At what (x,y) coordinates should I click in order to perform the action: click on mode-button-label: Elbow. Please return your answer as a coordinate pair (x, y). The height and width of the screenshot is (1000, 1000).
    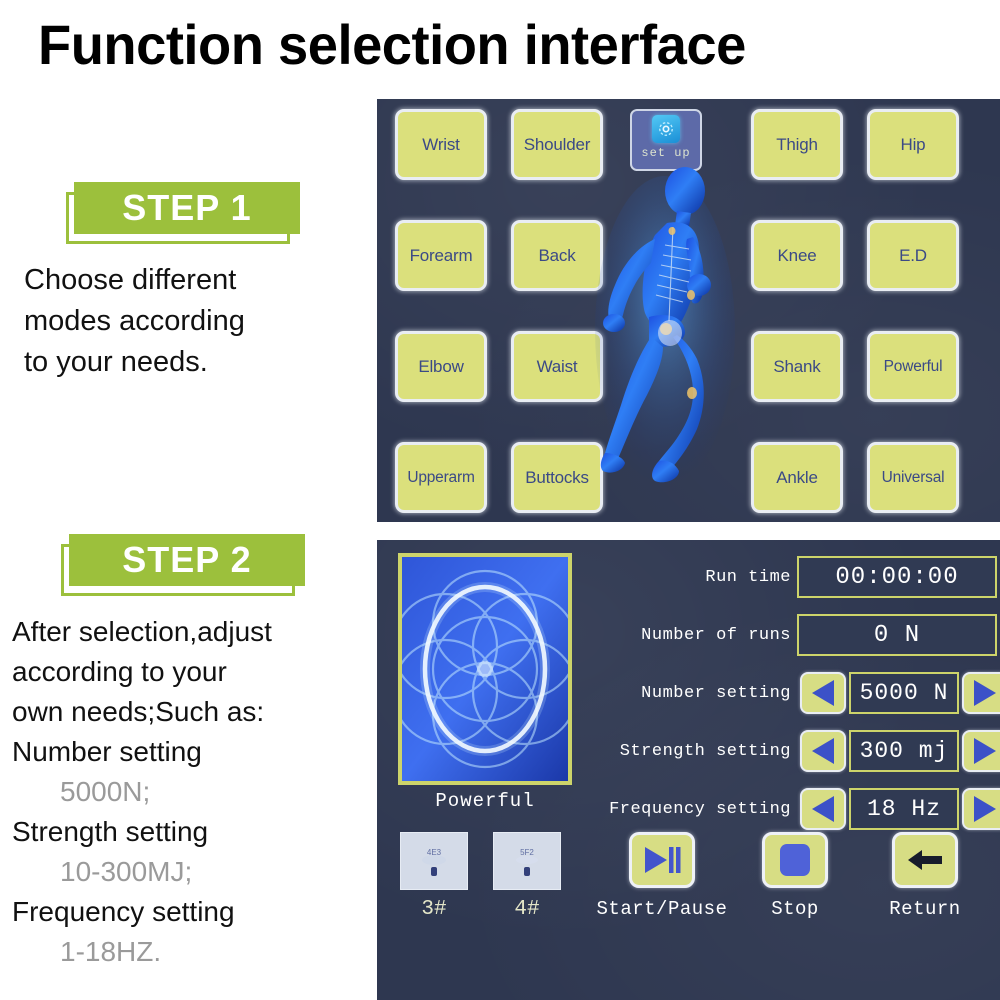
    Looking at the image, I should click on (441, 366).